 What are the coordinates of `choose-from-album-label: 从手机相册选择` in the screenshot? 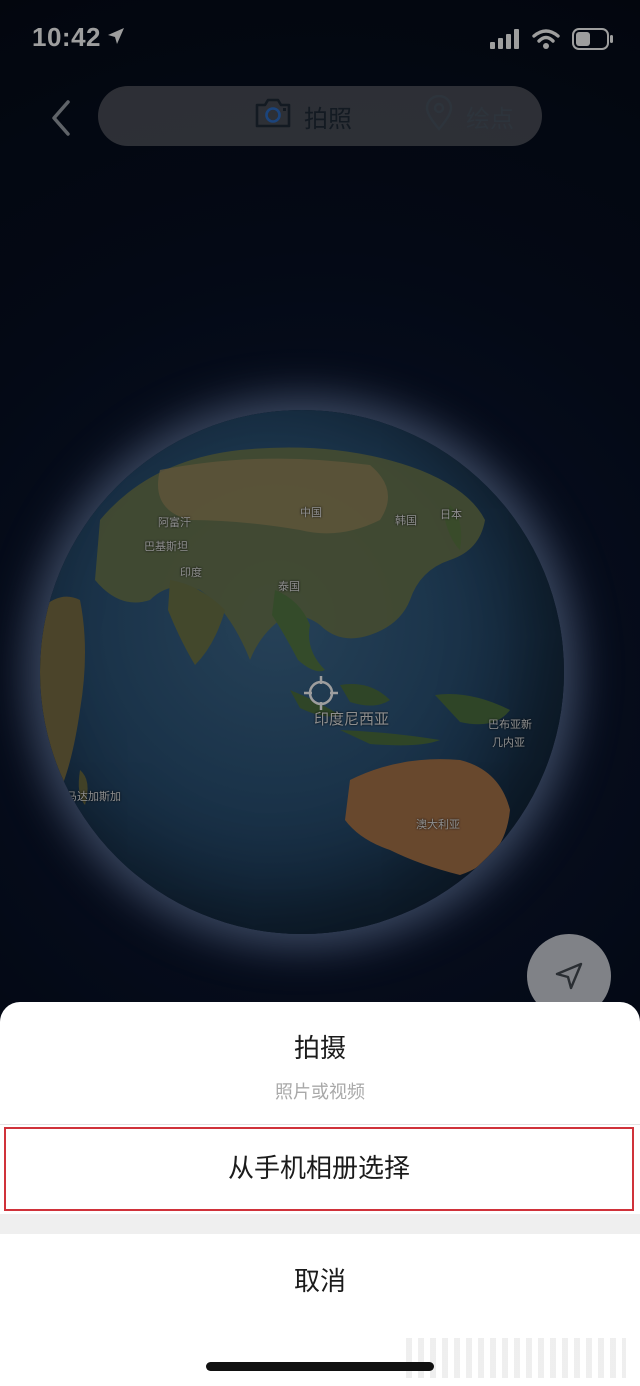 It's located at (318, 1169).